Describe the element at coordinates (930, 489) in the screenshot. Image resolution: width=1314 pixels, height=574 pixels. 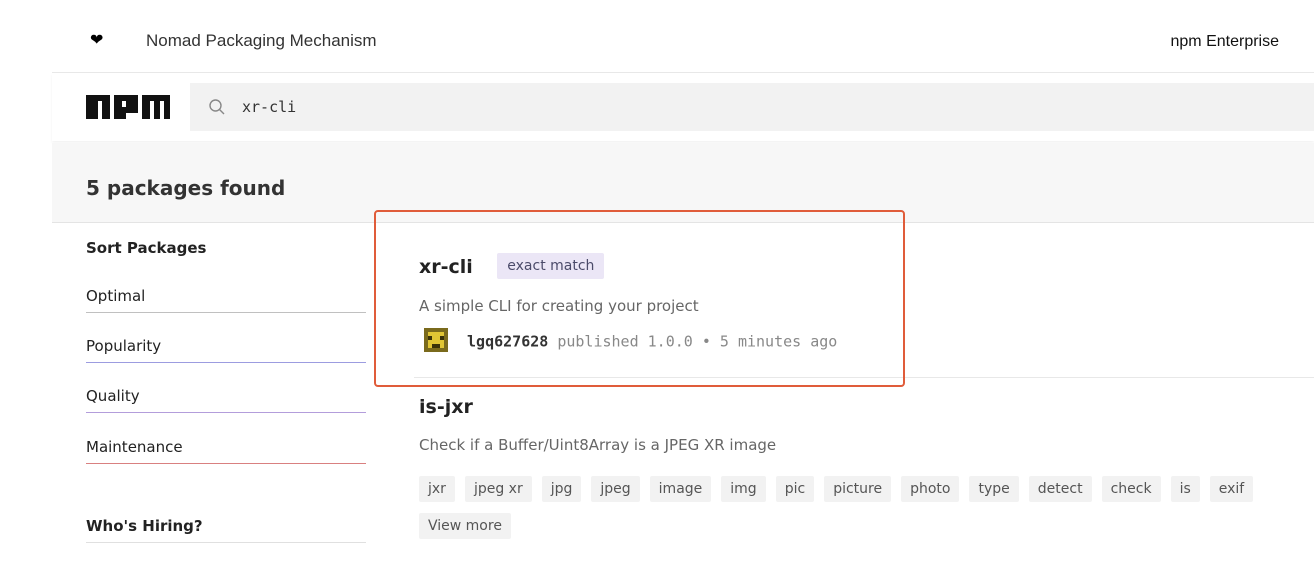
I see `keyword-tag: photo` at that location.